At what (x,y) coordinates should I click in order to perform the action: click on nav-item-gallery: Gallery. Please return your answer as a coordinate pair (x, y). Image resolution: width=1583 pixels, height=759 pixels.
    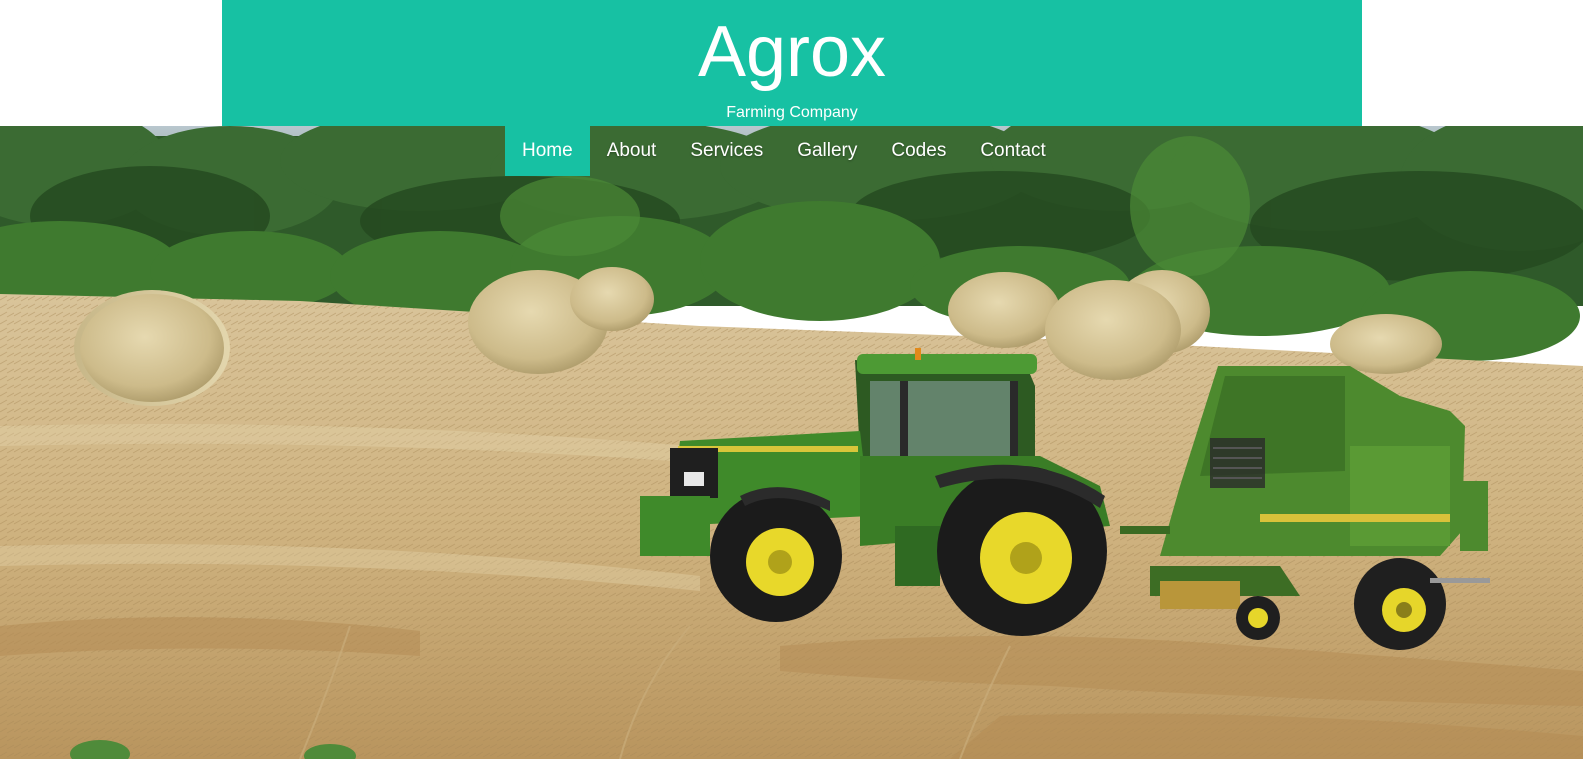
    Looking at the image, I should click on (827, 151).